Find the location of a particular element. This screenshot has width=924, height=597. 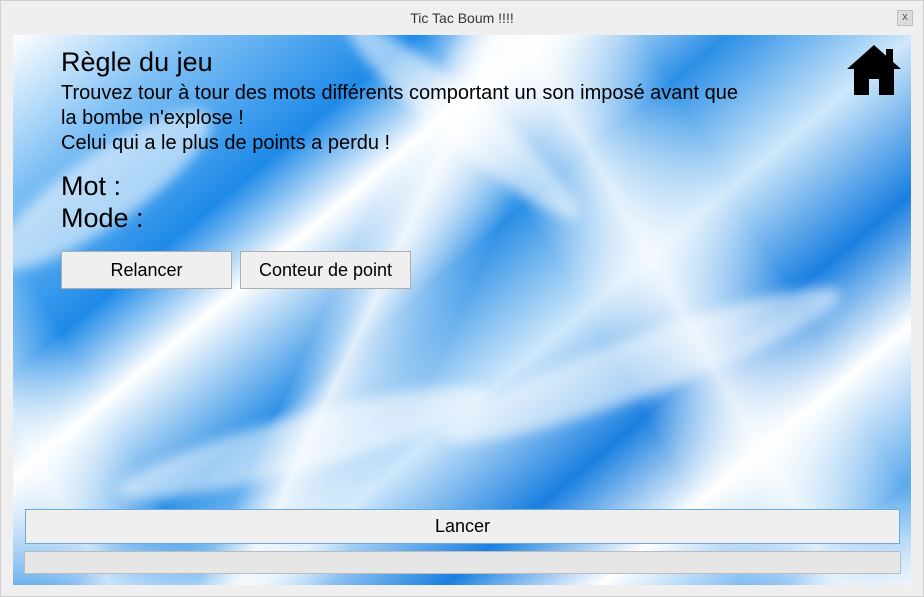

background-swirl is located at coordinates (303, 442).